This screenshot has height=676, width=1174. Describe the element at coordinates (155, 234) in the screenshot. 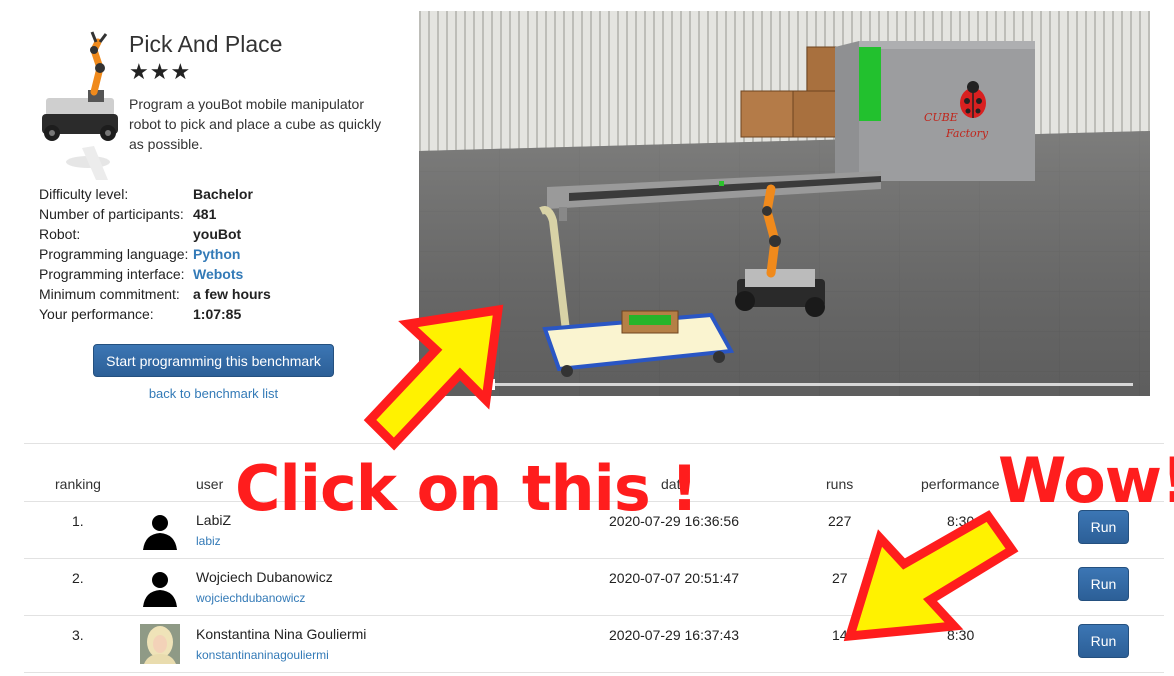

I see `detail-row-robot: Robot: youBot` at that location.